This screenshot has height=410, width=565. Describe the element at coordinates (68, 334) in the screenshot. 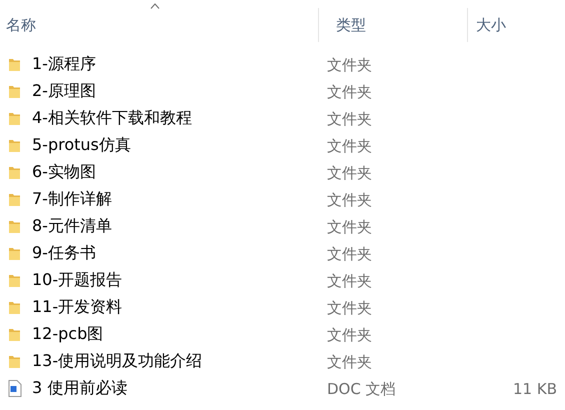

I see `file-name: 12-pcb图` at that location.